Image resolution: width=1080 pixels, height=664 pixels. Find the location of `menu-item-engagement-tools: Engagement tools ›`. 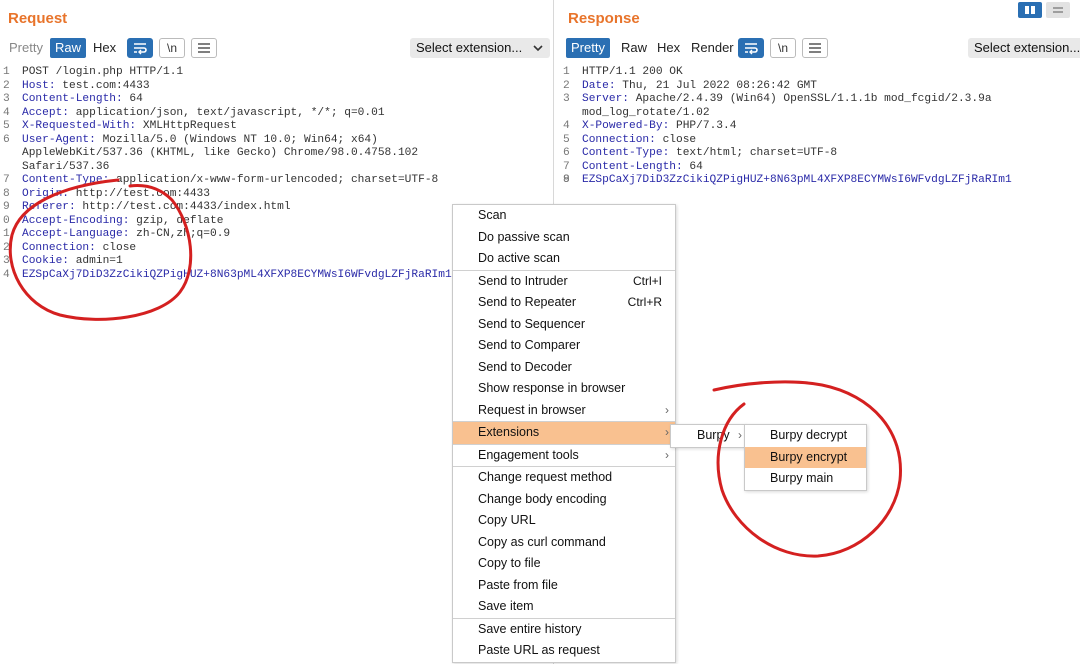

menu-item-engagement-tools: Engagement tools › is located at coordinates (564, 456).